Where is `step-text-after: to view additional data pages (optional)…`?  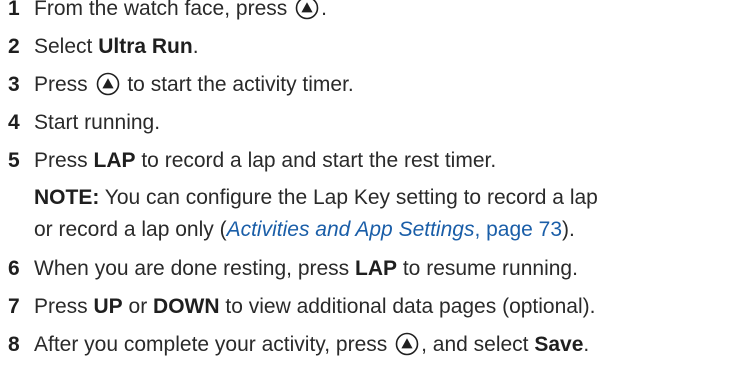
step-text-after: to view additional data pages (optional)… is located at coordinates (407, 306).